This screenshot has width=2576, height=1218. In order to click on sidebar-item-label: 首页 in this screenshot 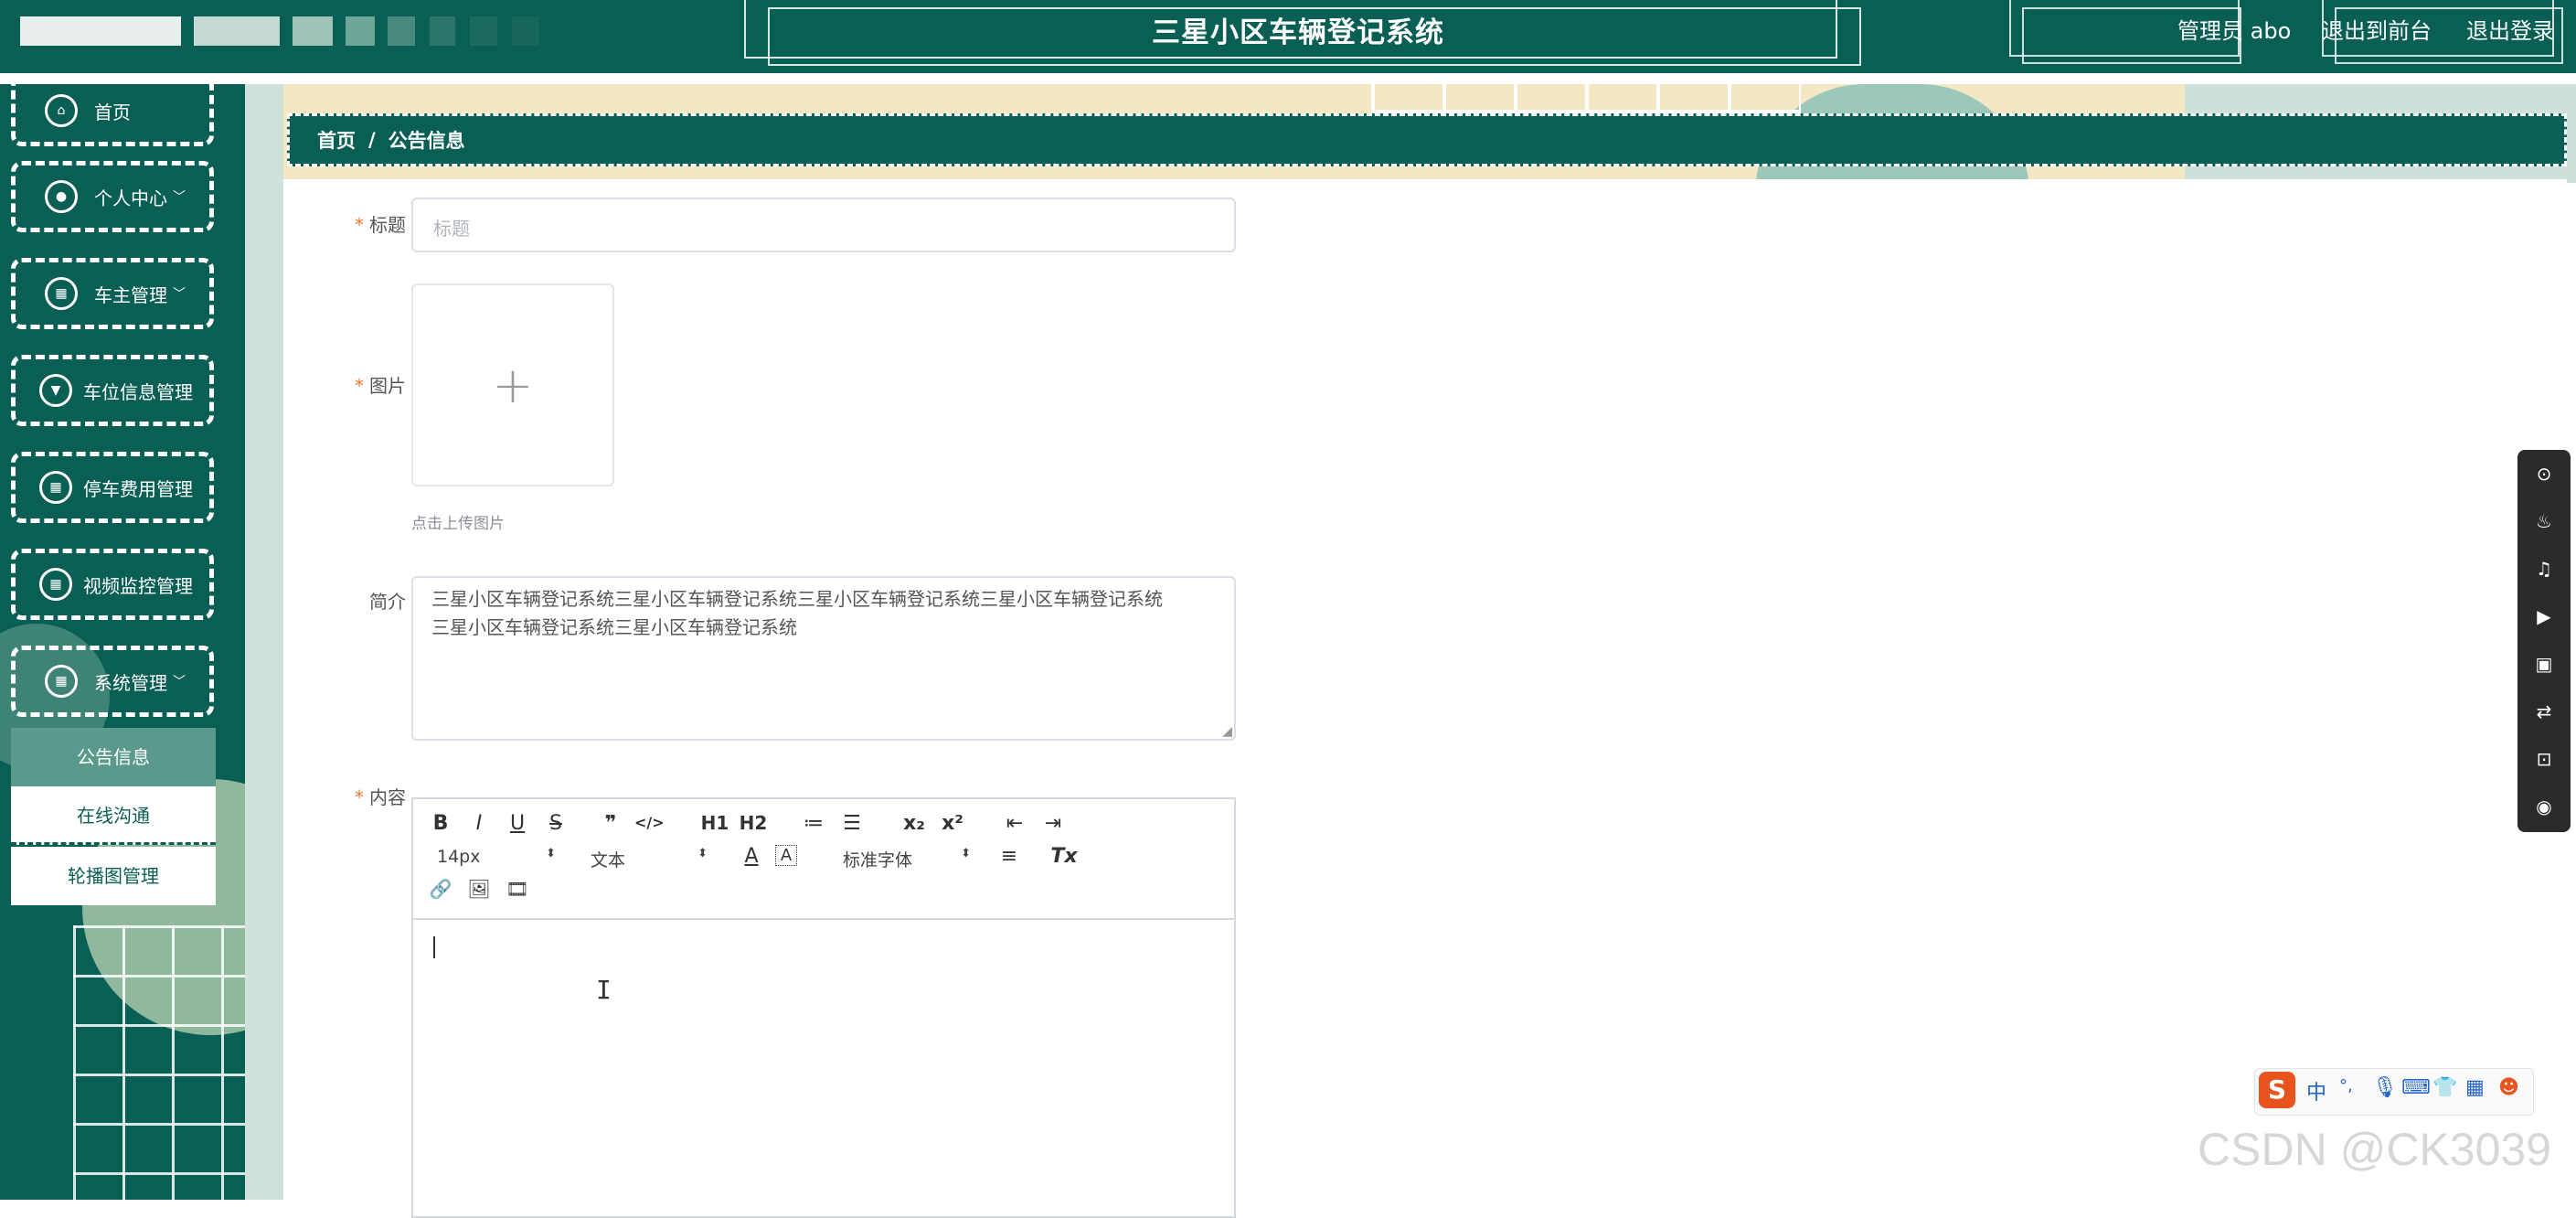, I will do `click(112, 112)`.